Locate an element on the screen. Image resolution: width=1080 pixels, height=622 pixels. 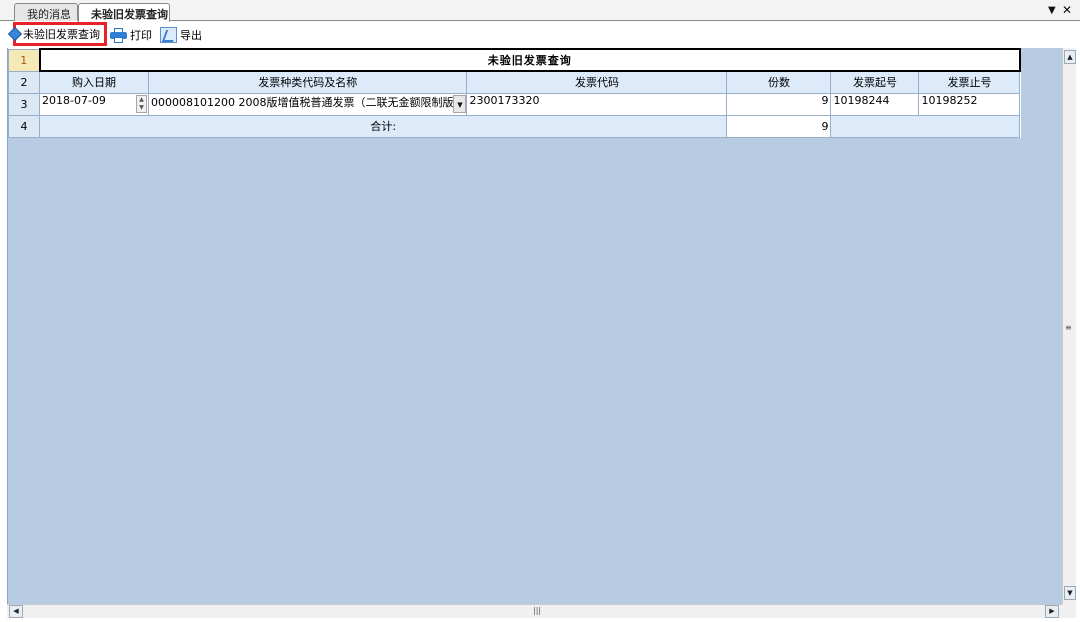
export-button-label: 导出 is located at coordinates (191, 35).